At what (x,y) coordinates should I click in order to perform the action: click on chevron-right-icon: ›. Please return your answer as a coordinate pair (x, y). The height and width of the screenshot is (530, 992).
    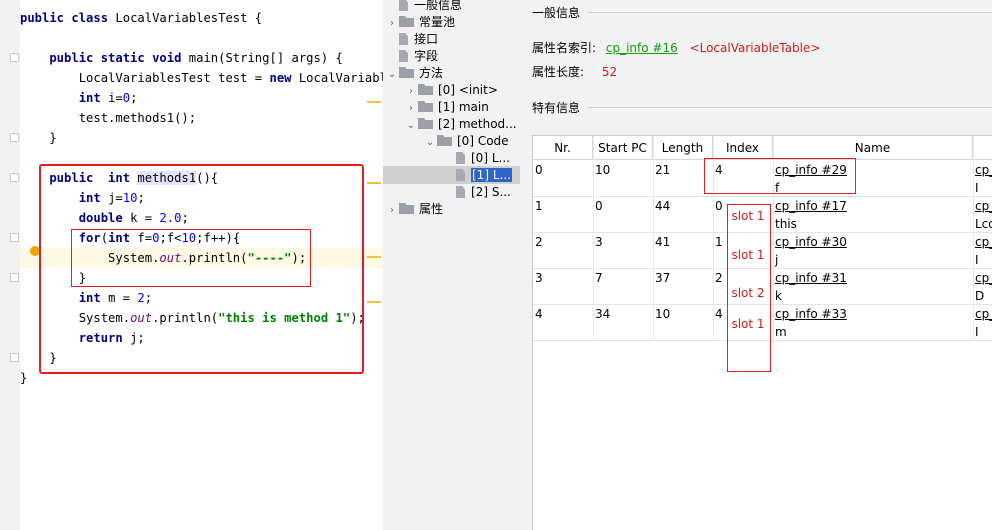
    Looking at the image, I should click on (392, 211).